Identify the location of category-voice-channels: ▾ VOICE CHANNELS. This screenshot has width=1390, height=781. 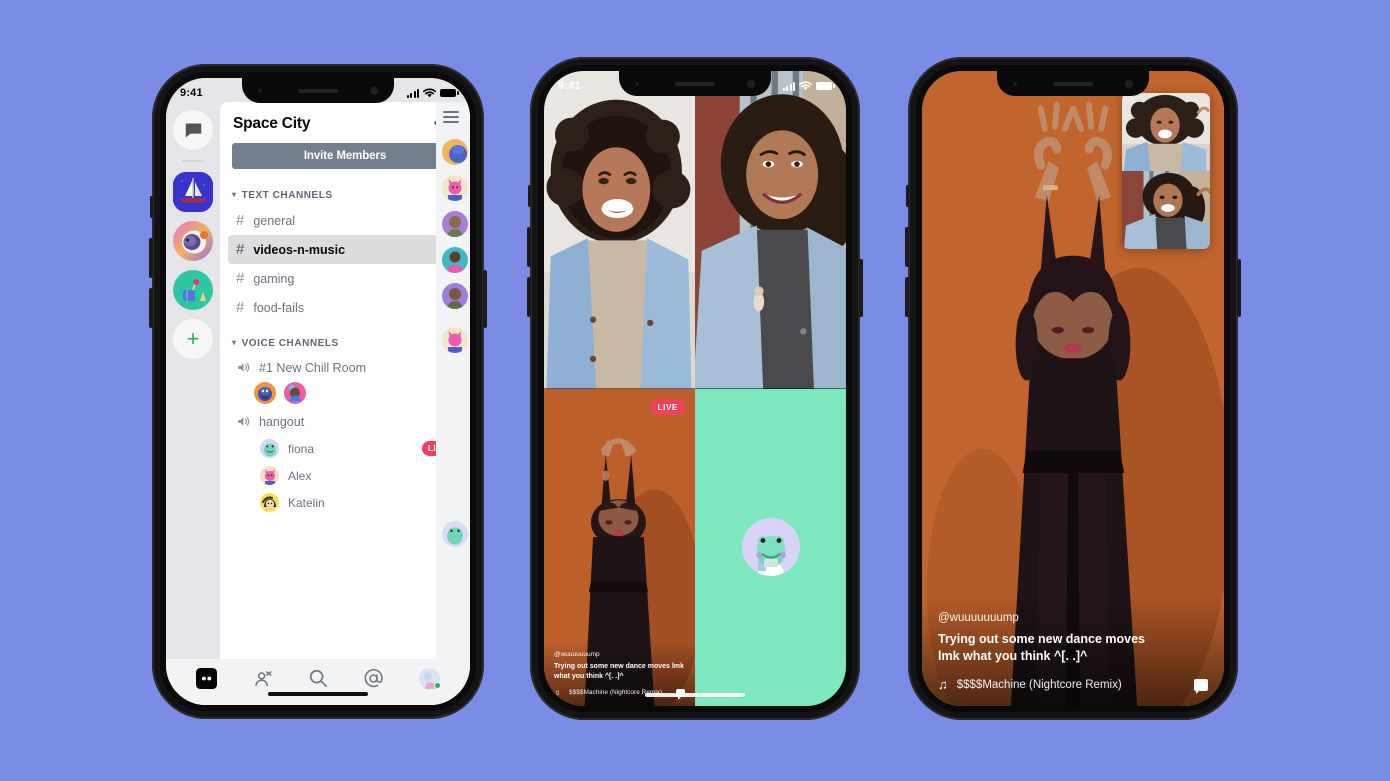
(345, 338).